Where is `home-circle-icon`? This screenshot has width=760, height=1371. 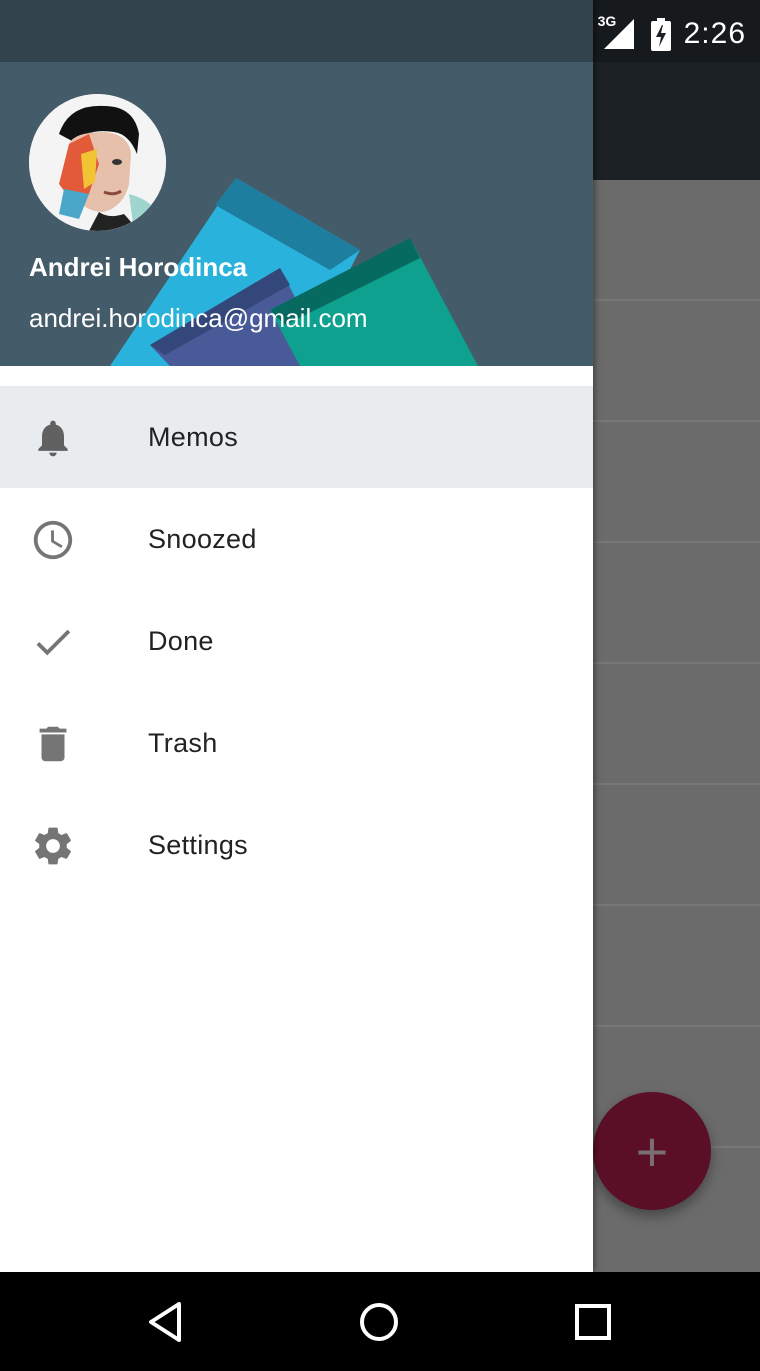 home-circle-icon is located at coordinates (379, 1322).